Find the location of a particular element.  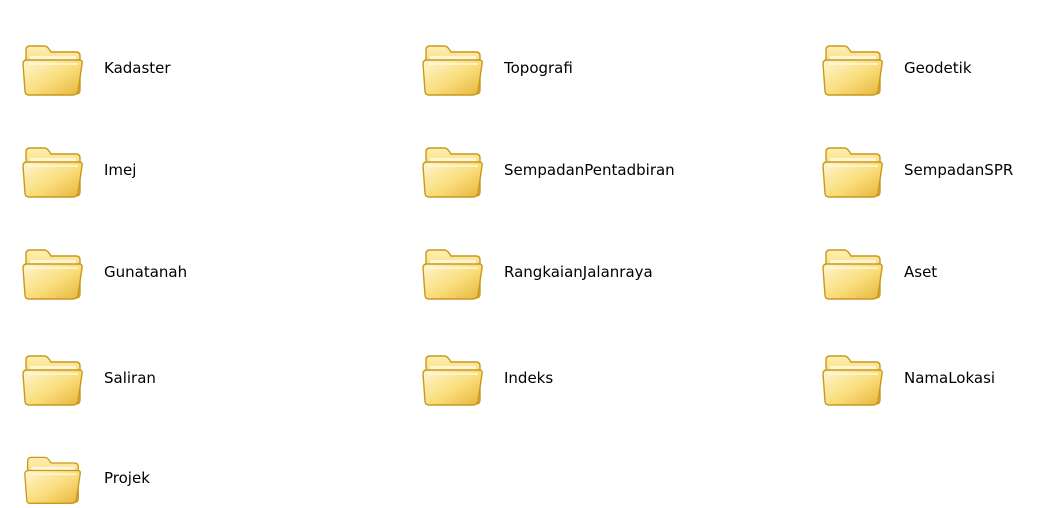

folder-item-imej: Imej is located at coordinates (78, 170).